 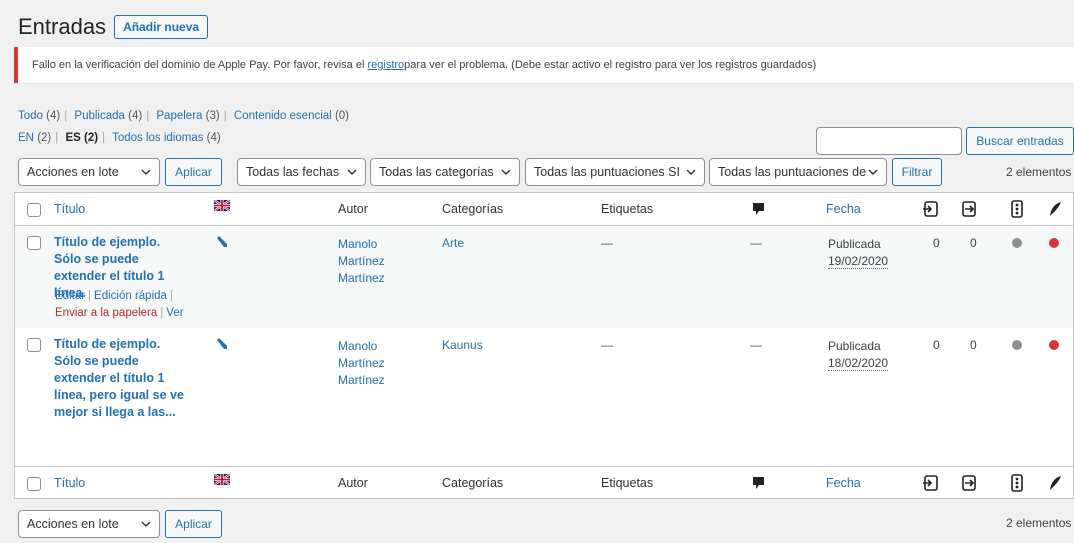 What do you see at coordinates (73, 524) in the screenshot?
I see `bulk-actions-value: Acciones en lote` at bounding box center [73, 524].